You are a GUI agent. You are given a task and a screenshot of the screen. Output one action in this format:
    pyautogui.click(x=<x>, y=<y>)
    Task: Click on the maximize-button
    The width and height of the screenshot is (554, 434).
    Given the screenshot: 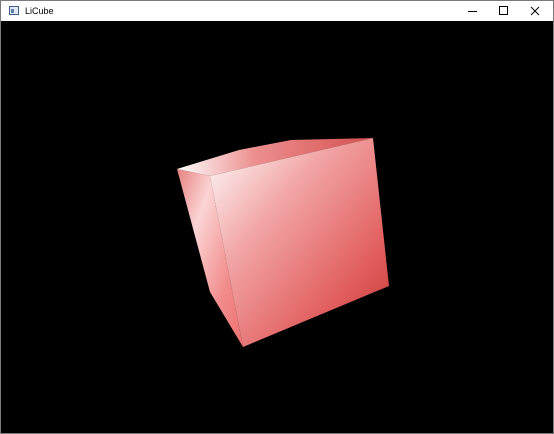 What is the action you would take?
    pyautogui.click(x=505, y=11)
    